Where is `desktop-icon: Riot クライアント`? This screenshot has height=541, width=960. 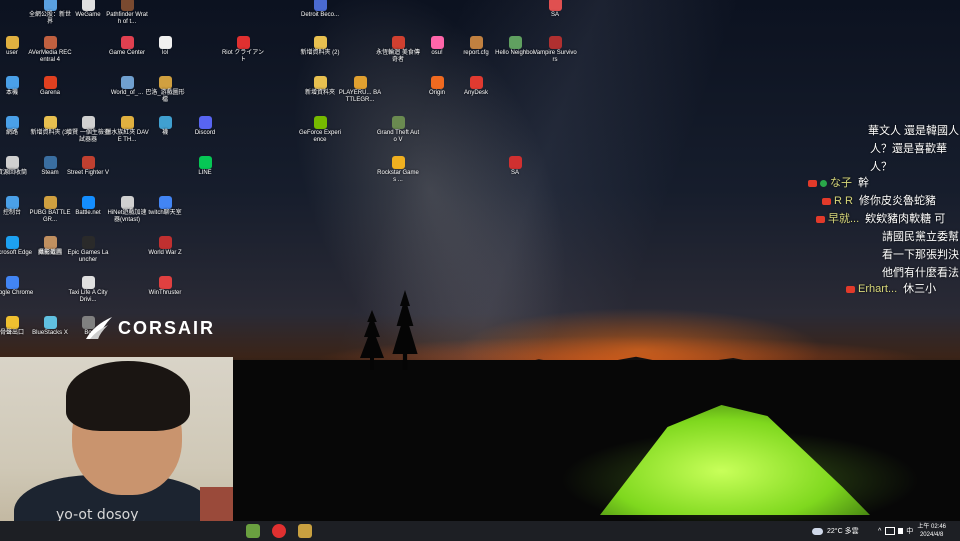
desktop-icon: Riot クライアント is located at coordinates (243, 50).